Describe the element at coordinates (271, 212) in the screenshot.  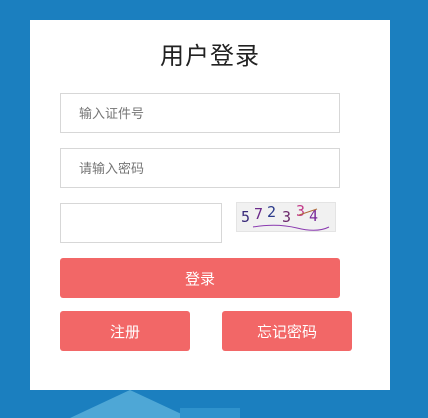
I see `captcha-char-3: 2` at that location.